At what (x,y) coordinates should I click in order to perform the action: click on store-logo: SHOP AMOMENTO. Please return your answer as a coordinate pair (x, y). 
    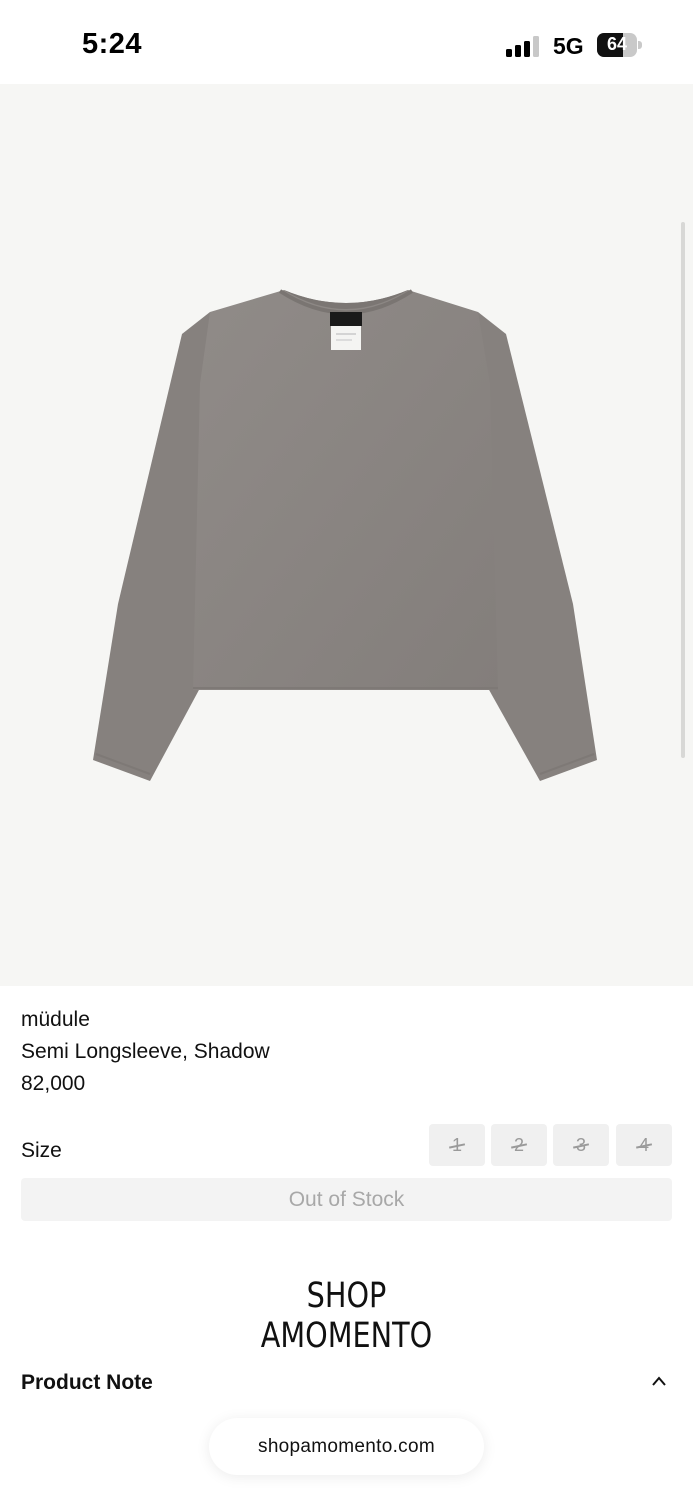
    Looking at the image, I should click on (346, 1316).